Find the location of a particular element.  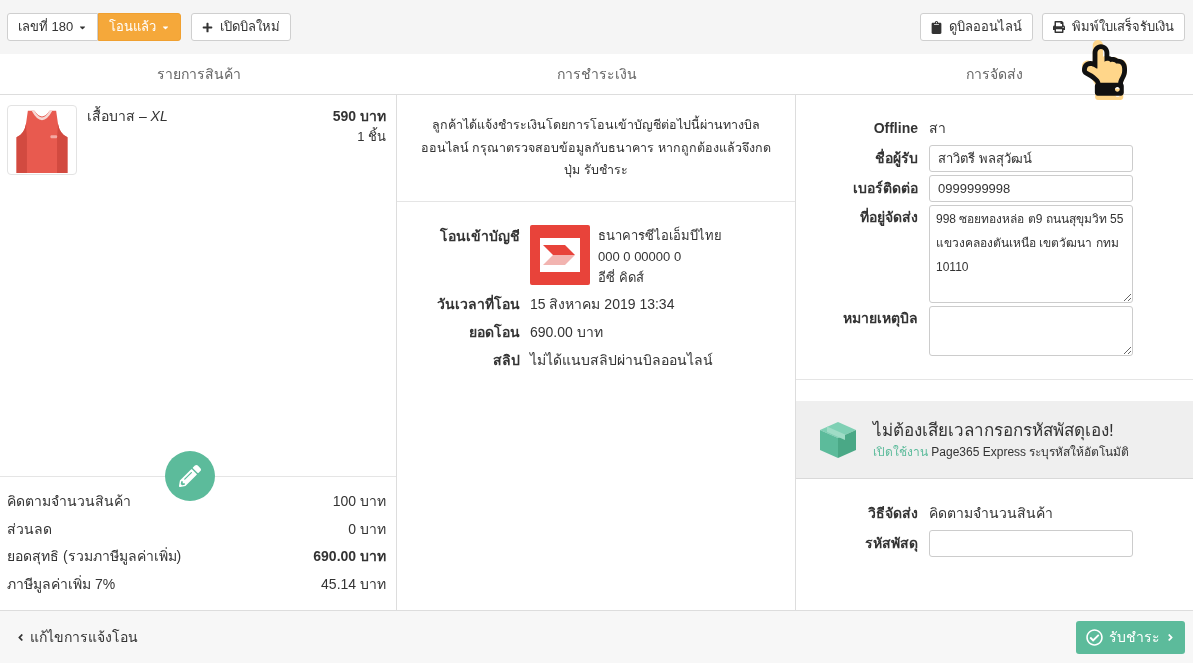

chevron-right-icon is located at coordinates (1170, 637).